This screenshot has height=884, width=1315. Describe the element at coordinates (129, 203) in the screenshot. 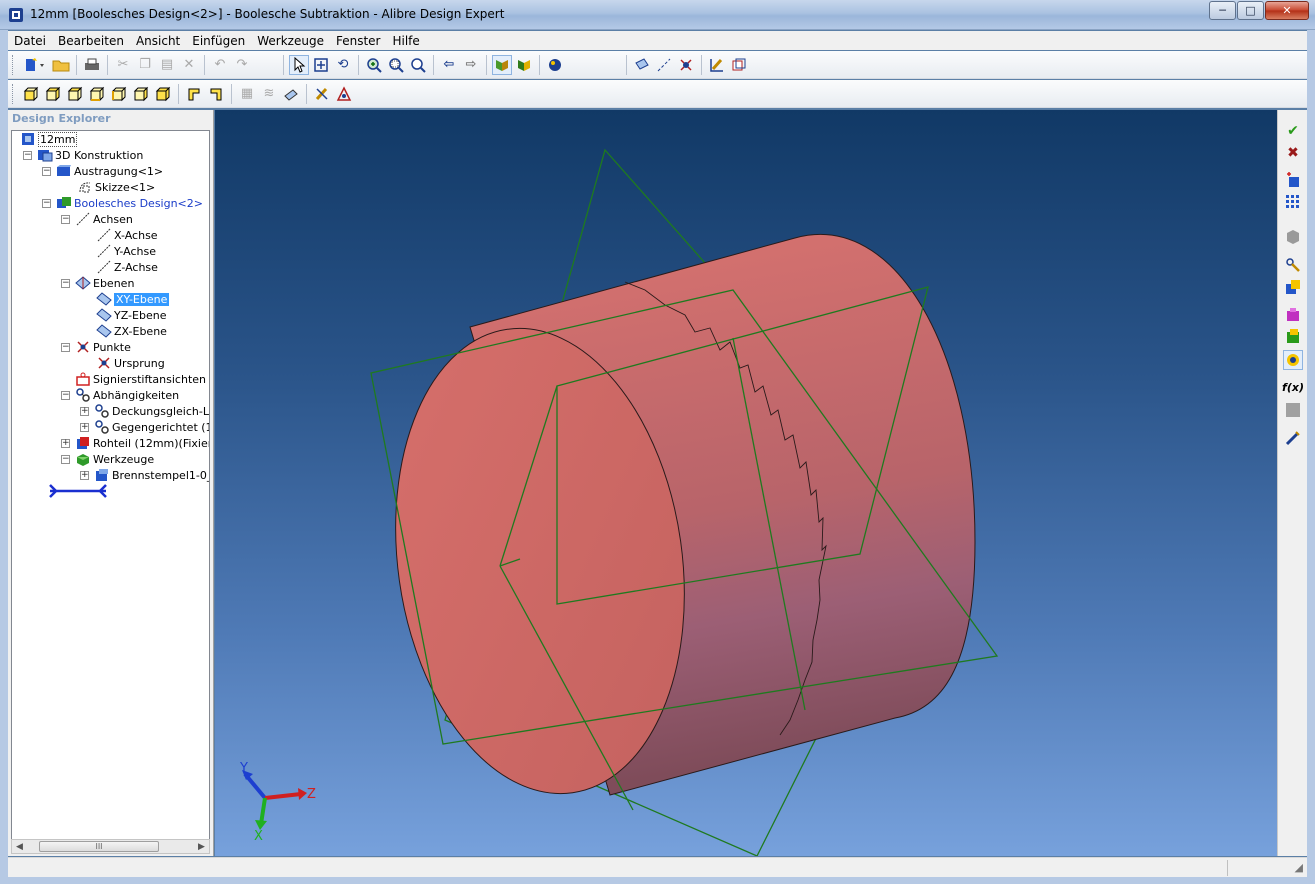

I see `tree-item-boolean-design: Boolesches Design<2>` at that location.